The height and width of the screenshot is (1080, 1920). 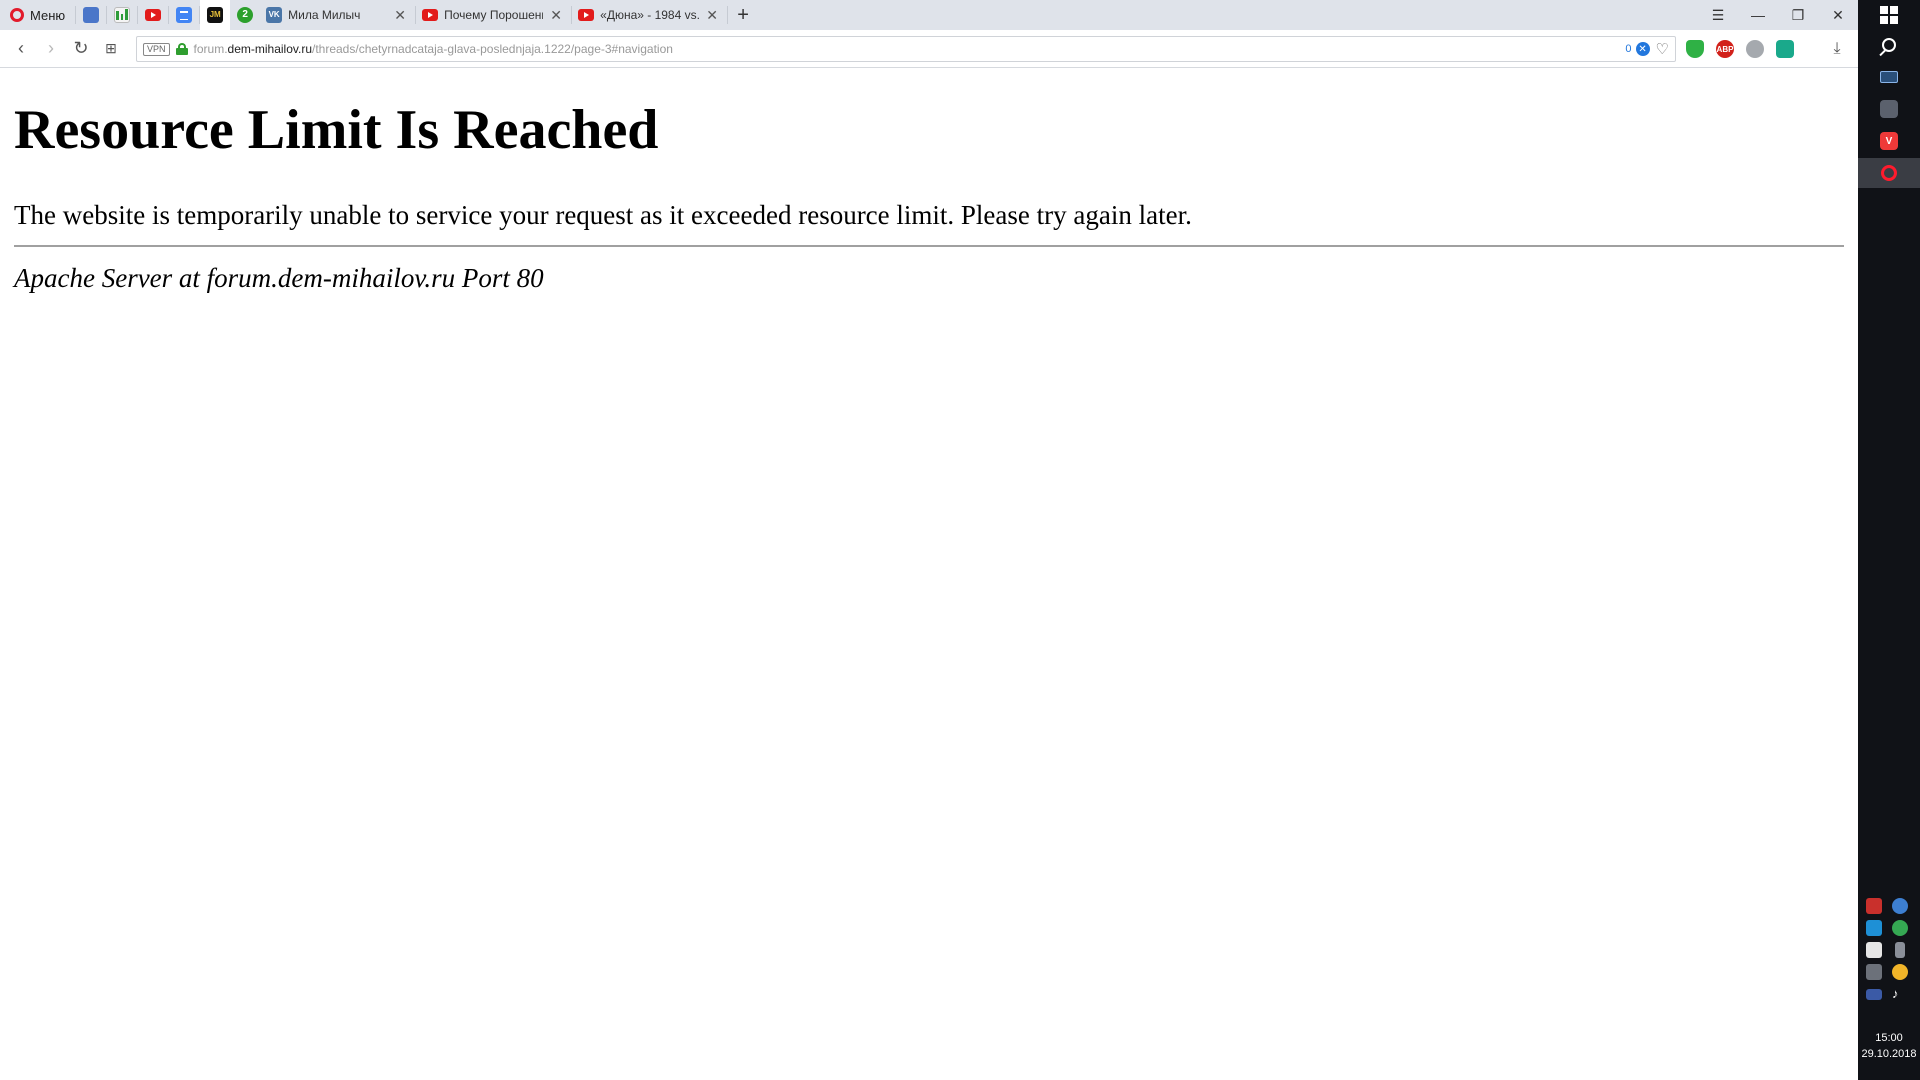 I want to click on taskbar-app-gray, so click(x=1889, y=109).